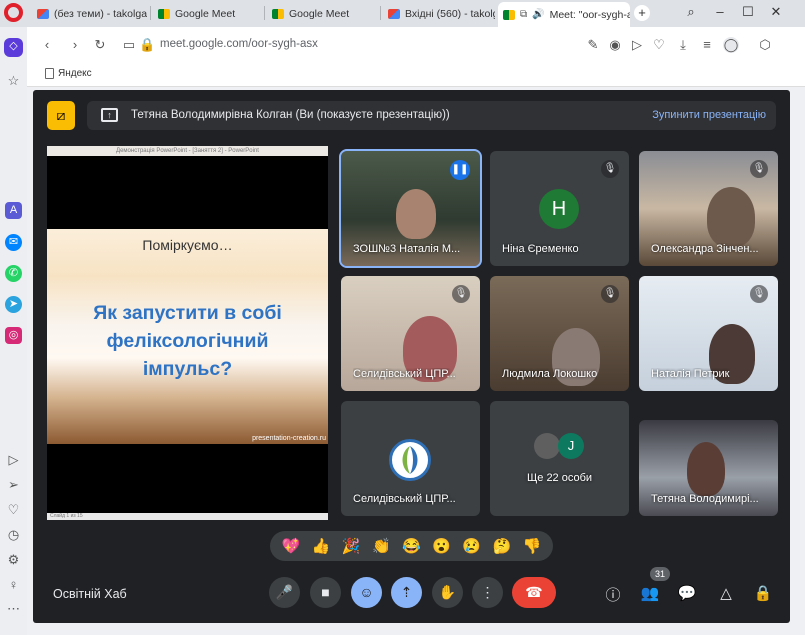 The image size is (805, 635). I want to click on opera-sidebar: ◇ ☆ A ✉ ✆ ➤ ◎ ▷ ➢ ♡ ◷ ⚙ ♀ ⋯, so click(13, 331).